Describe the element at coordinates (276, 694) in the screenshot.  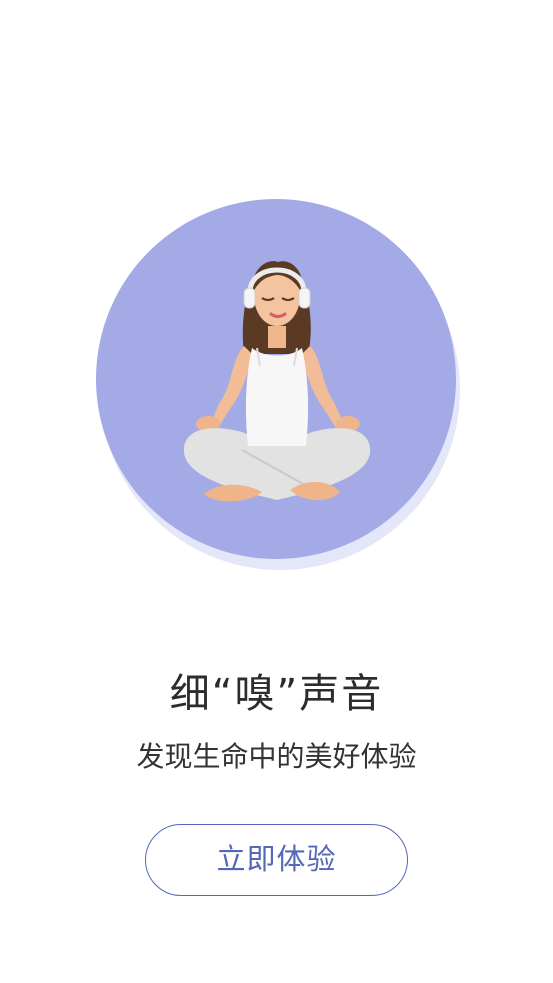
I see `intro-title: 细“嗅”声音` at that location.